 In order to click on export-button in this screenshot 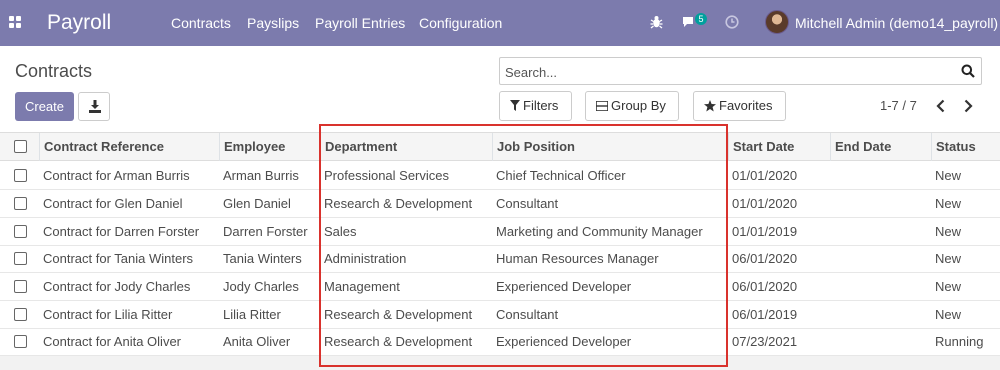, I will do `click(94, 106)`.